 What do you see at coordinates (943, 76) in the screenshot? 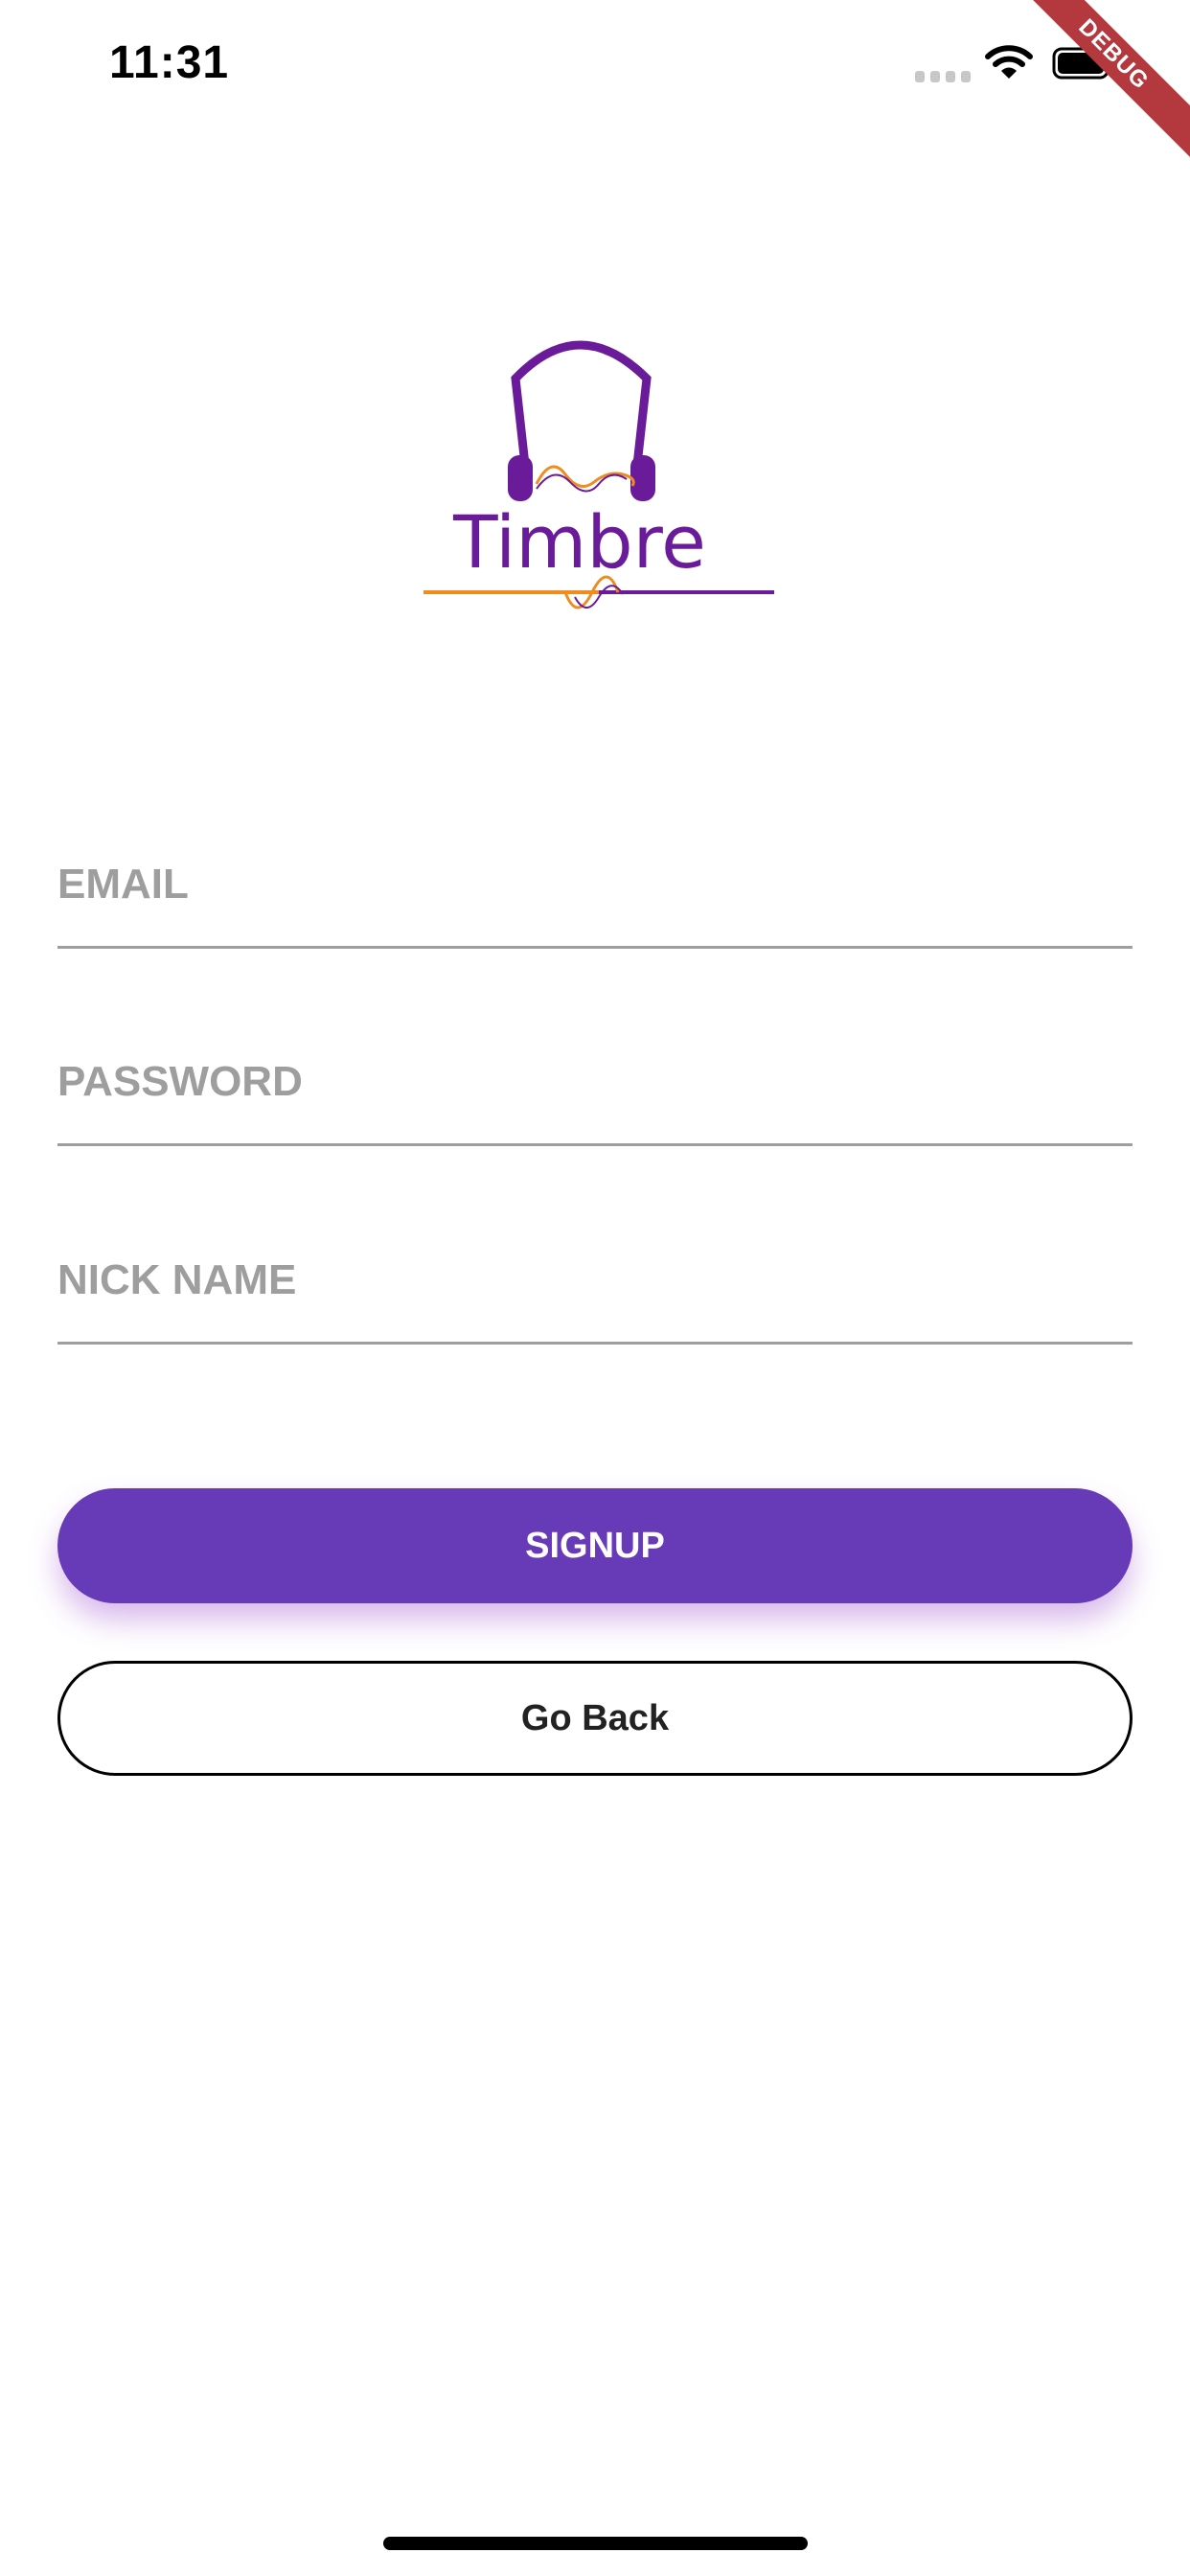
I see `signal-icon` at bounding box center [943, 76].